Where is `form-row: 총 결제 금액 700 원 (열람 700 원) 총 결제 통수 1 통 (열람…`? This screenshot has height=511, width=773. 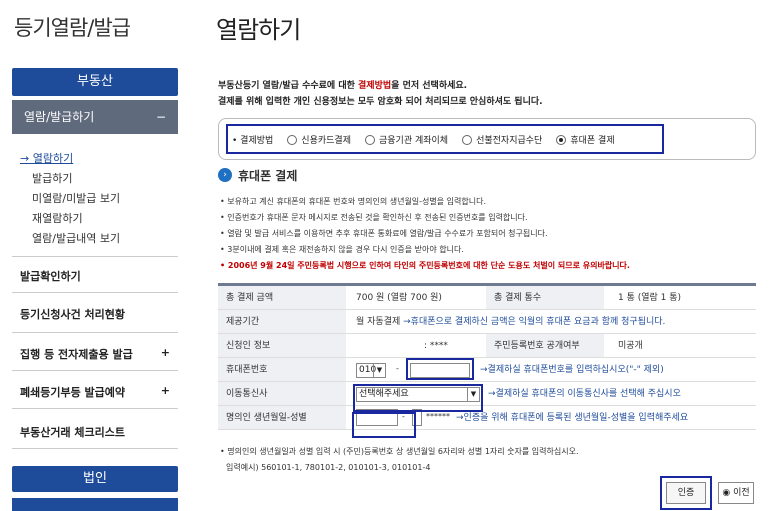 form-row: 총 결제 금액 700 원 (열람 700 원) 총 결제 통수 1 통 (열람… is located at coordinates (487, 298).